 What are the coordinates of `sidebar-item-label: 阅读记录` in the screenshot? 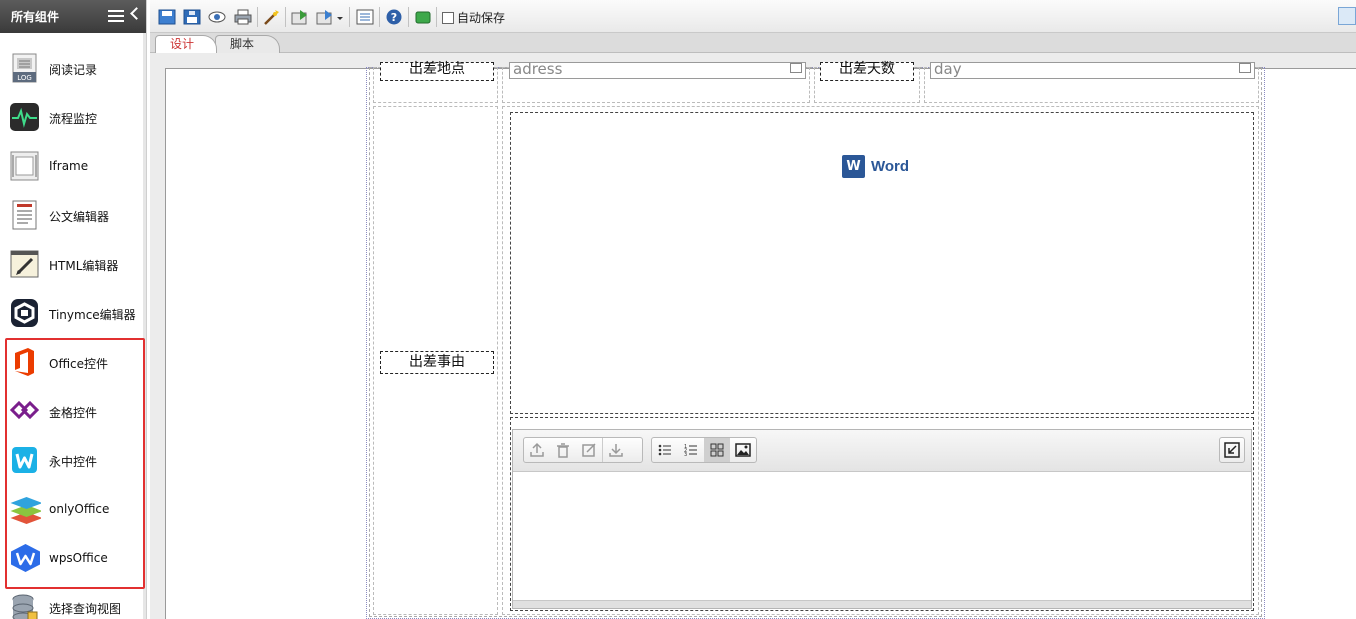 It's located at (73, 70).